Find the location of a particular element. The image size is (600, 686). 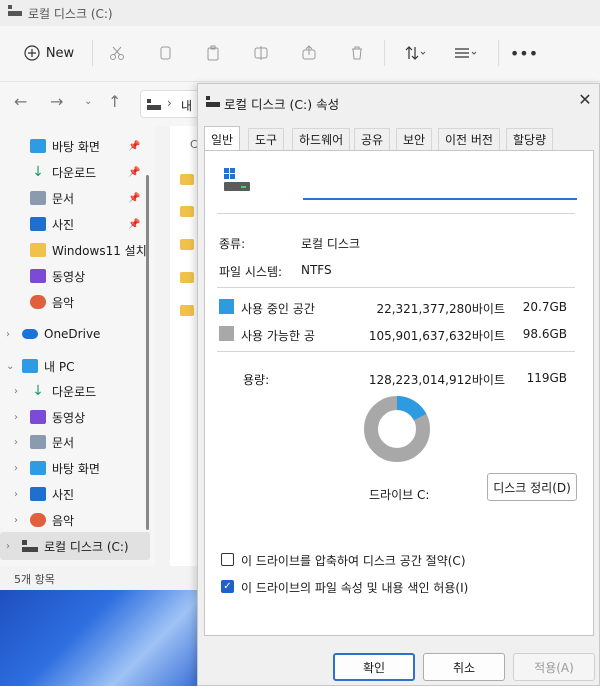

chevron-right-icon: › is located at coordinates (16, 468).